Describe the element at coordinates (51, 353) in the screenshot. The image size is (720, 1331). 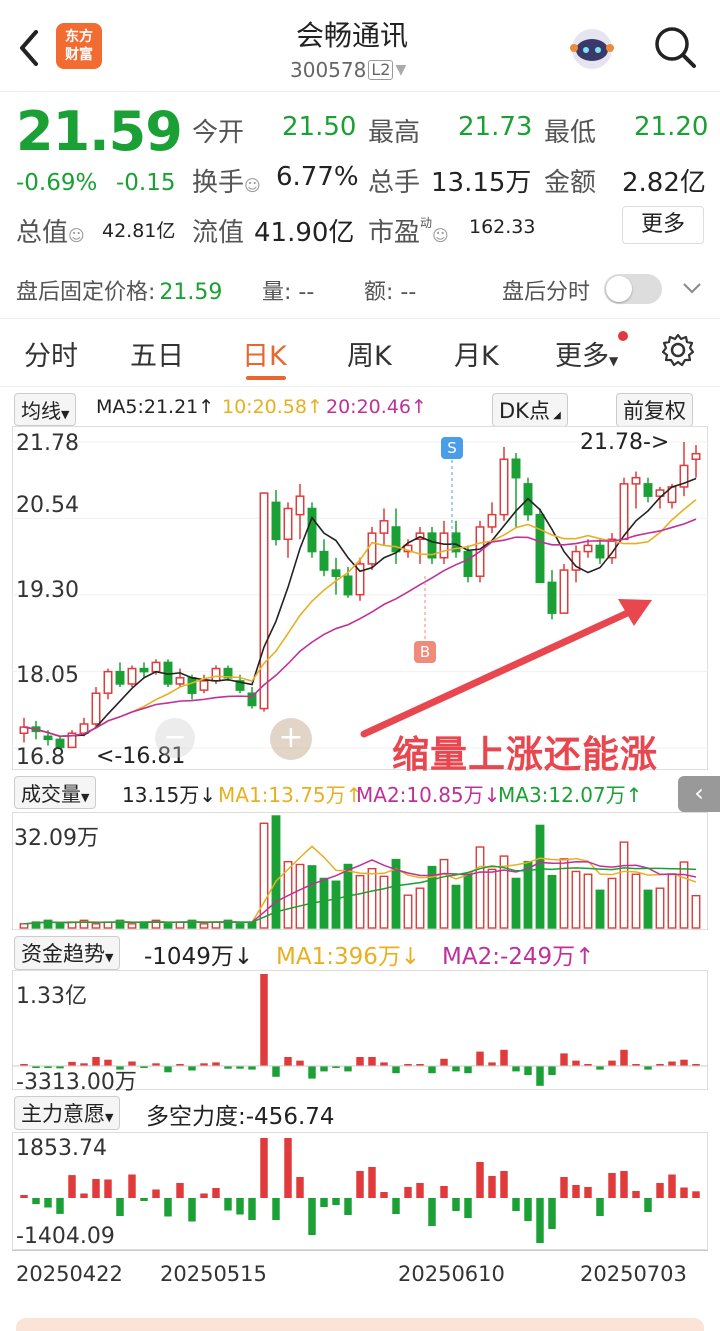
I see `tab-intraday: 分时` at that location.